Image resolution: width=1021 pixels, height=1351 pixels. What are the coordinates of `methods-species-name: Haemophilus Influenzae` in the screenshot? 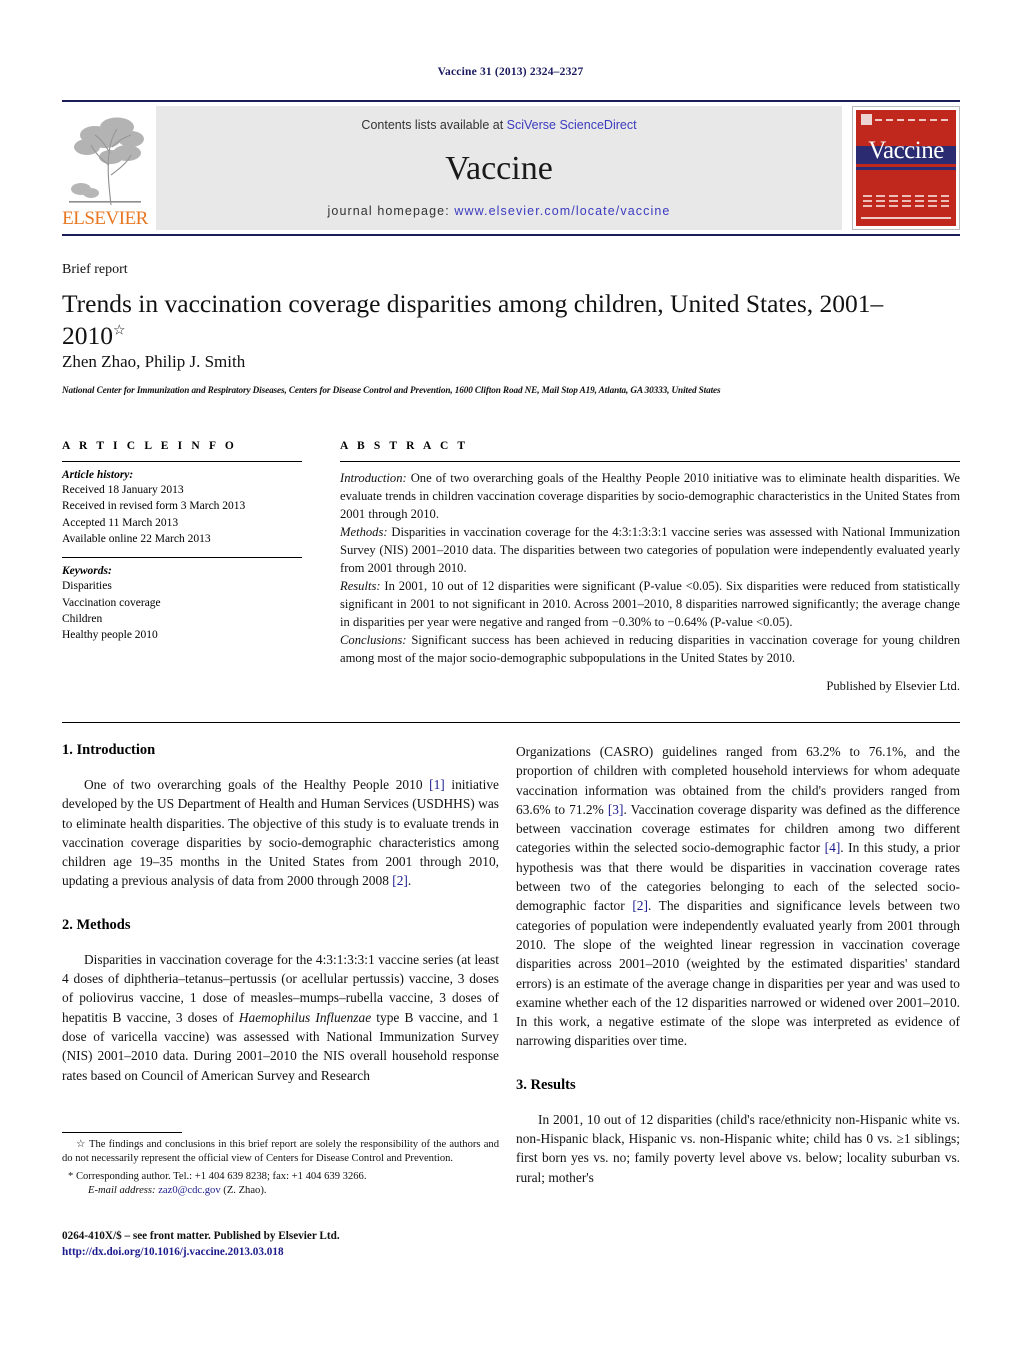 It's located at (305, 1017).